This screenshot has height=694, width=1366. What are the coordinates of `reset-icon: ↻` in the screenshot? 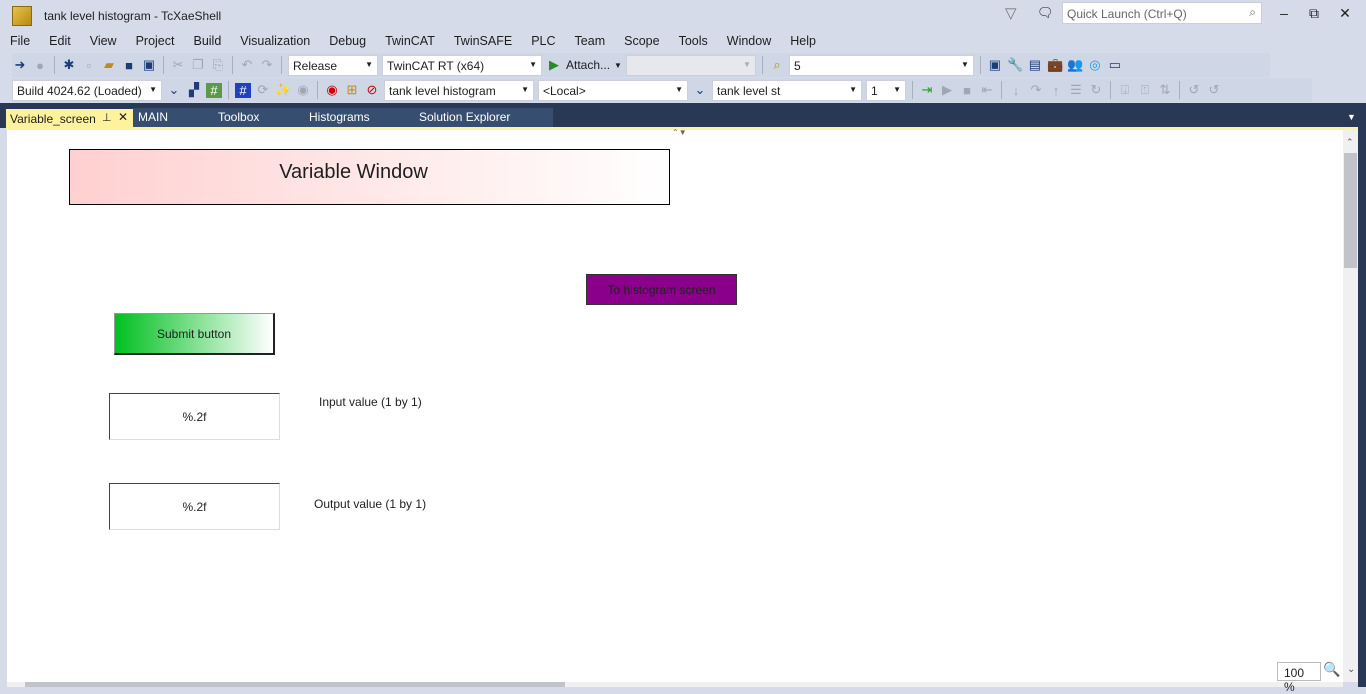 It's located at (1096, 90).